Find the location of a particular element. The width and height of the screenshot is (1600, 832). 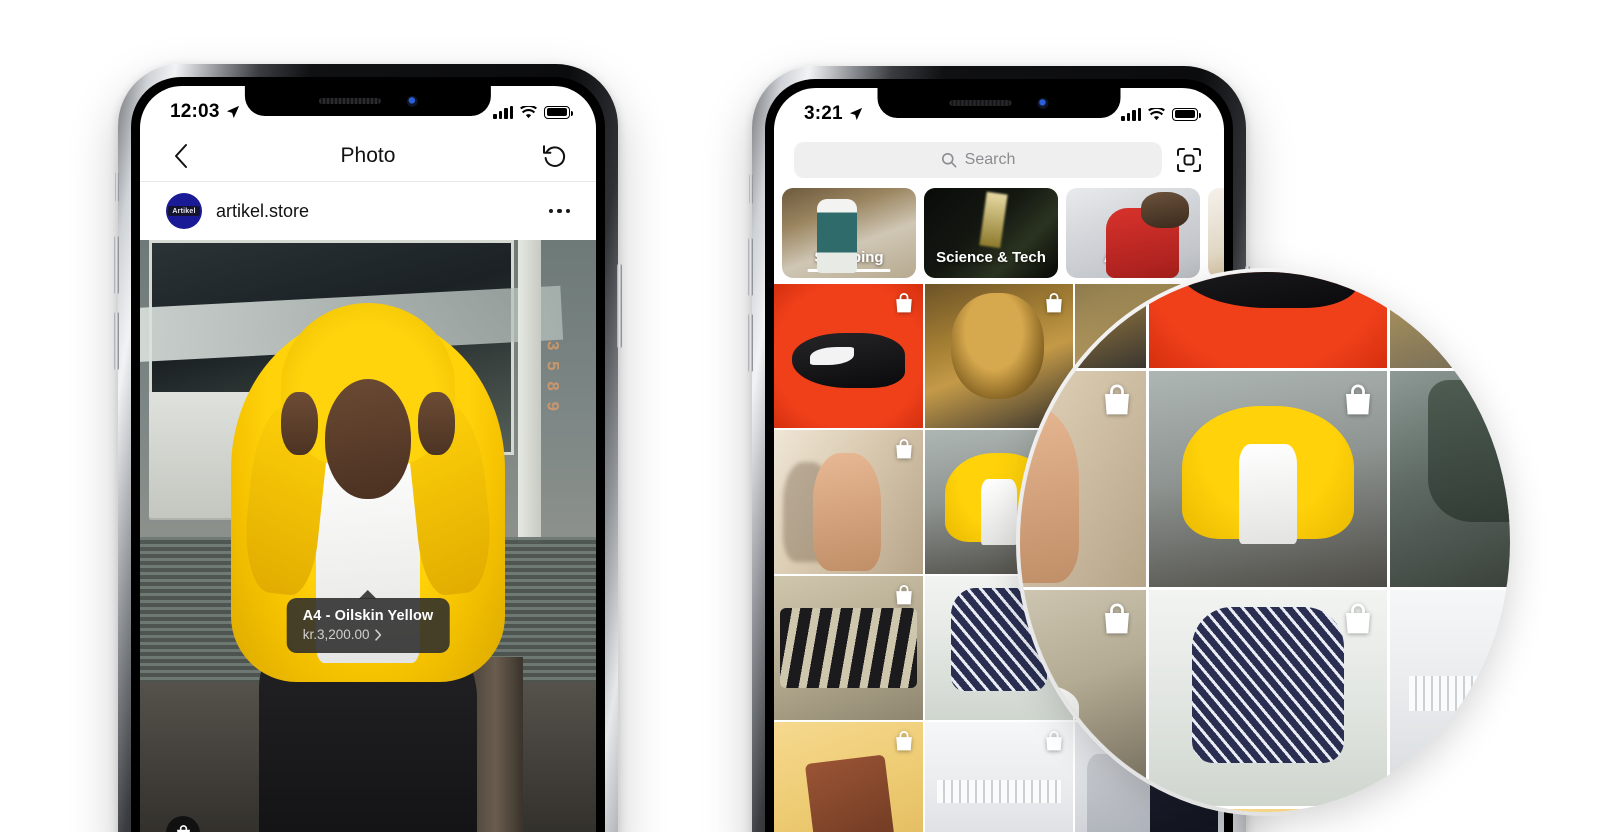

left-status-bar-right is located at coordinates (533, 112).